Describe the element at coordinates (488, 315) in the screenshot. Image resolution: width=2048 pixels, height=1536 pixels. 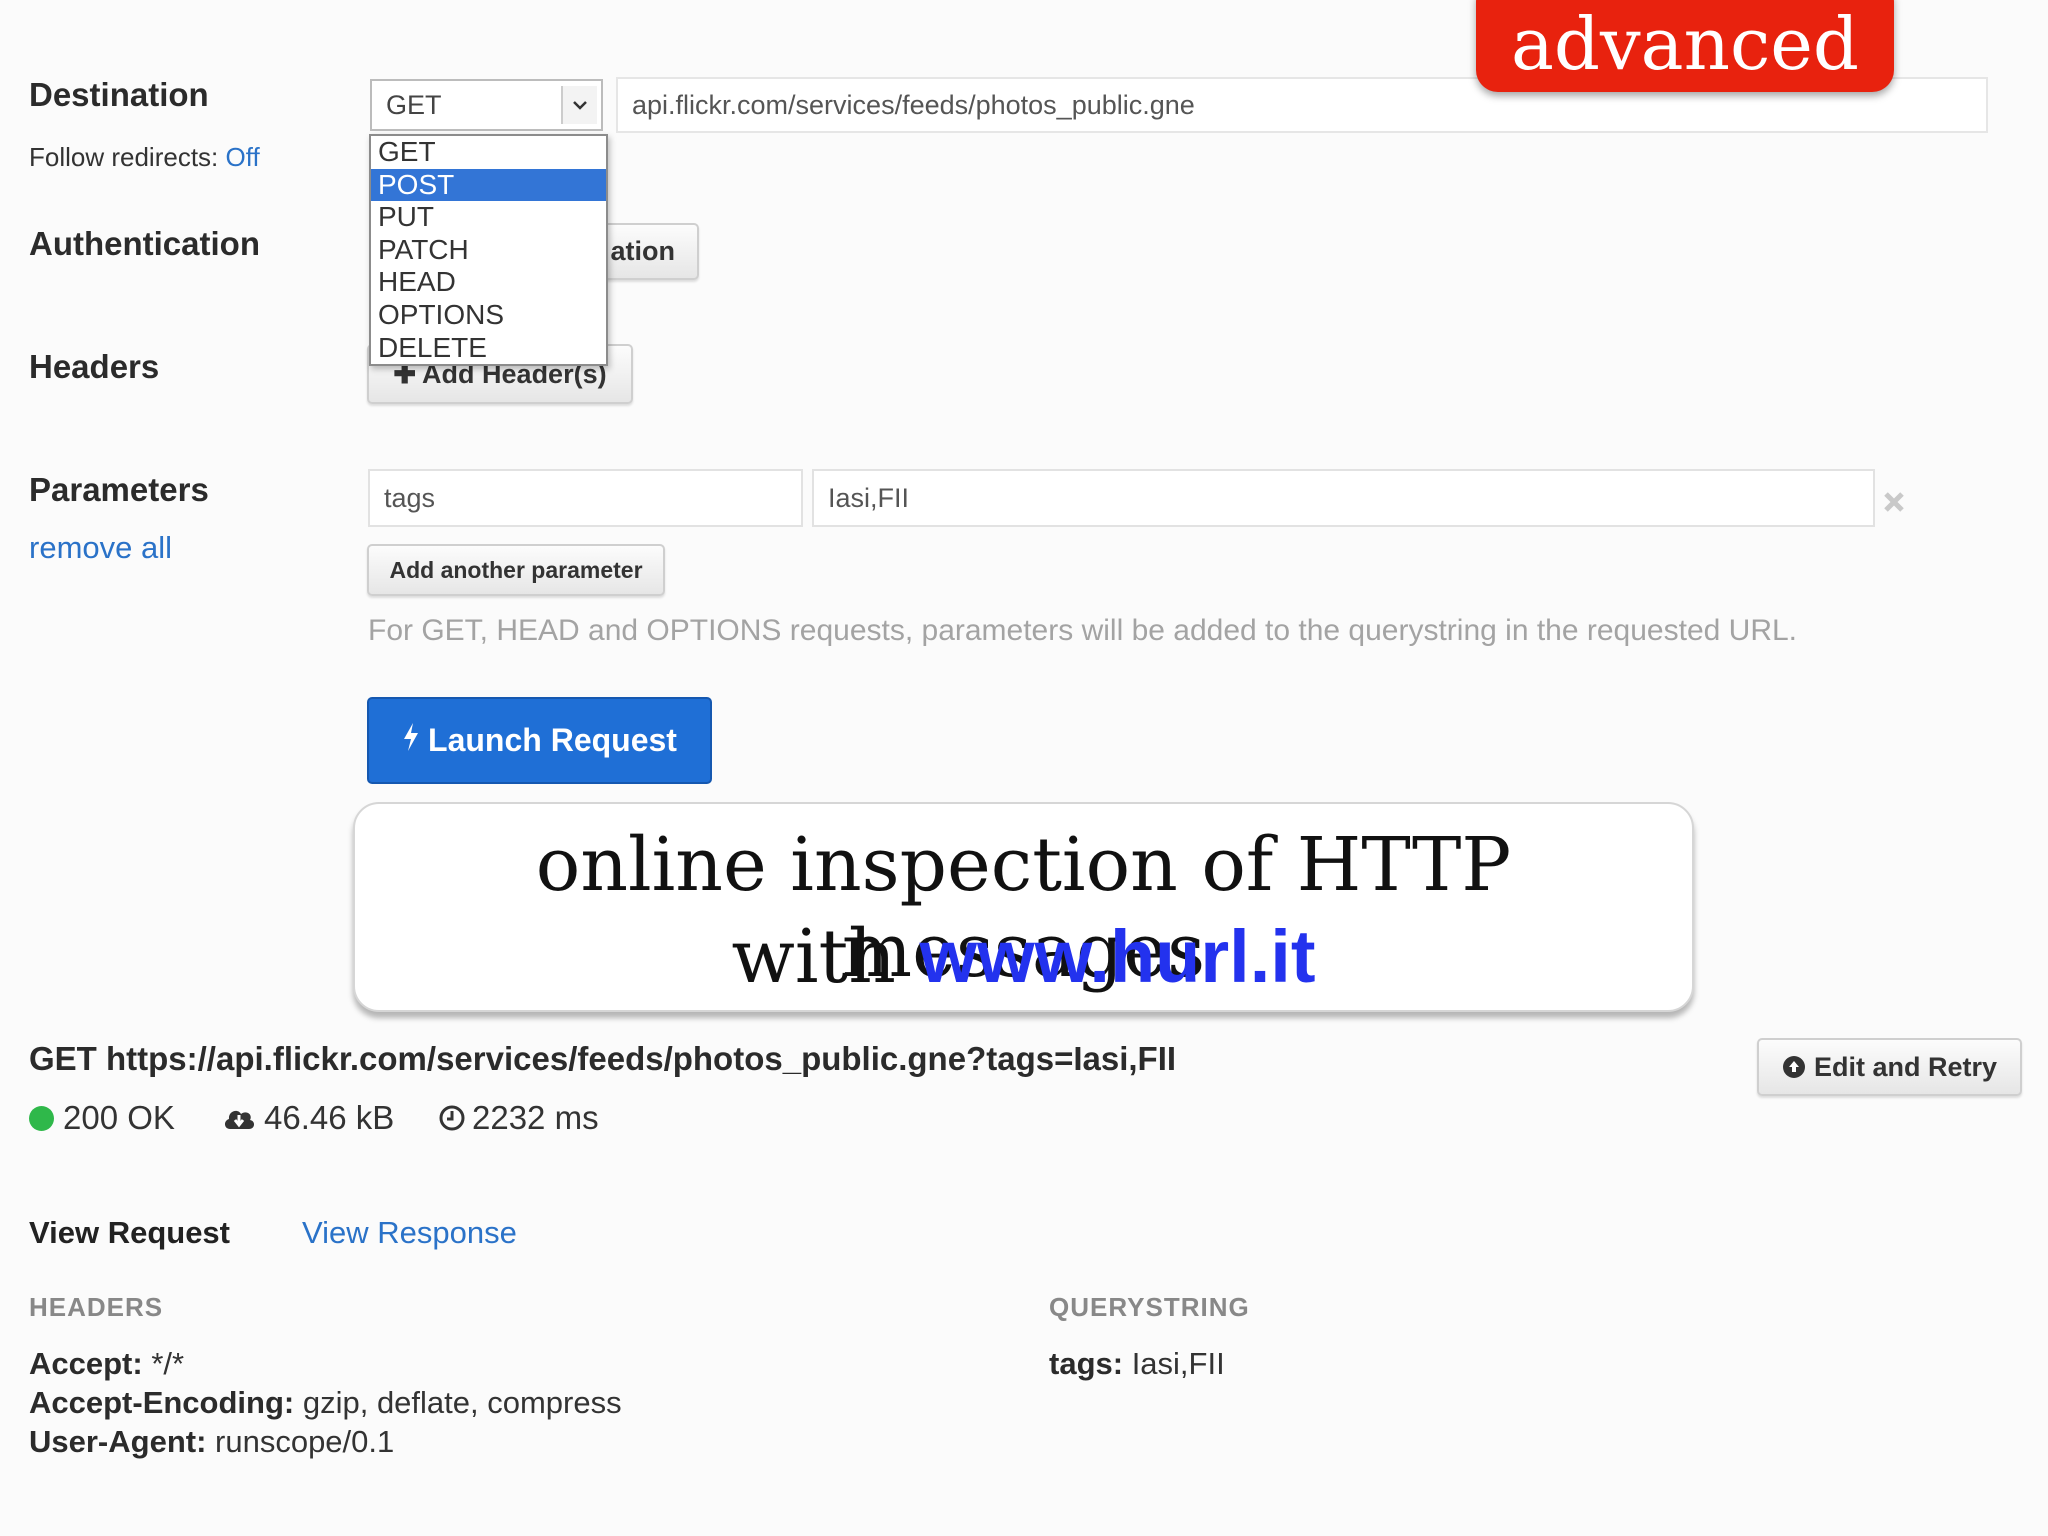
I see `method-option-options: OPTIONS` at that location.